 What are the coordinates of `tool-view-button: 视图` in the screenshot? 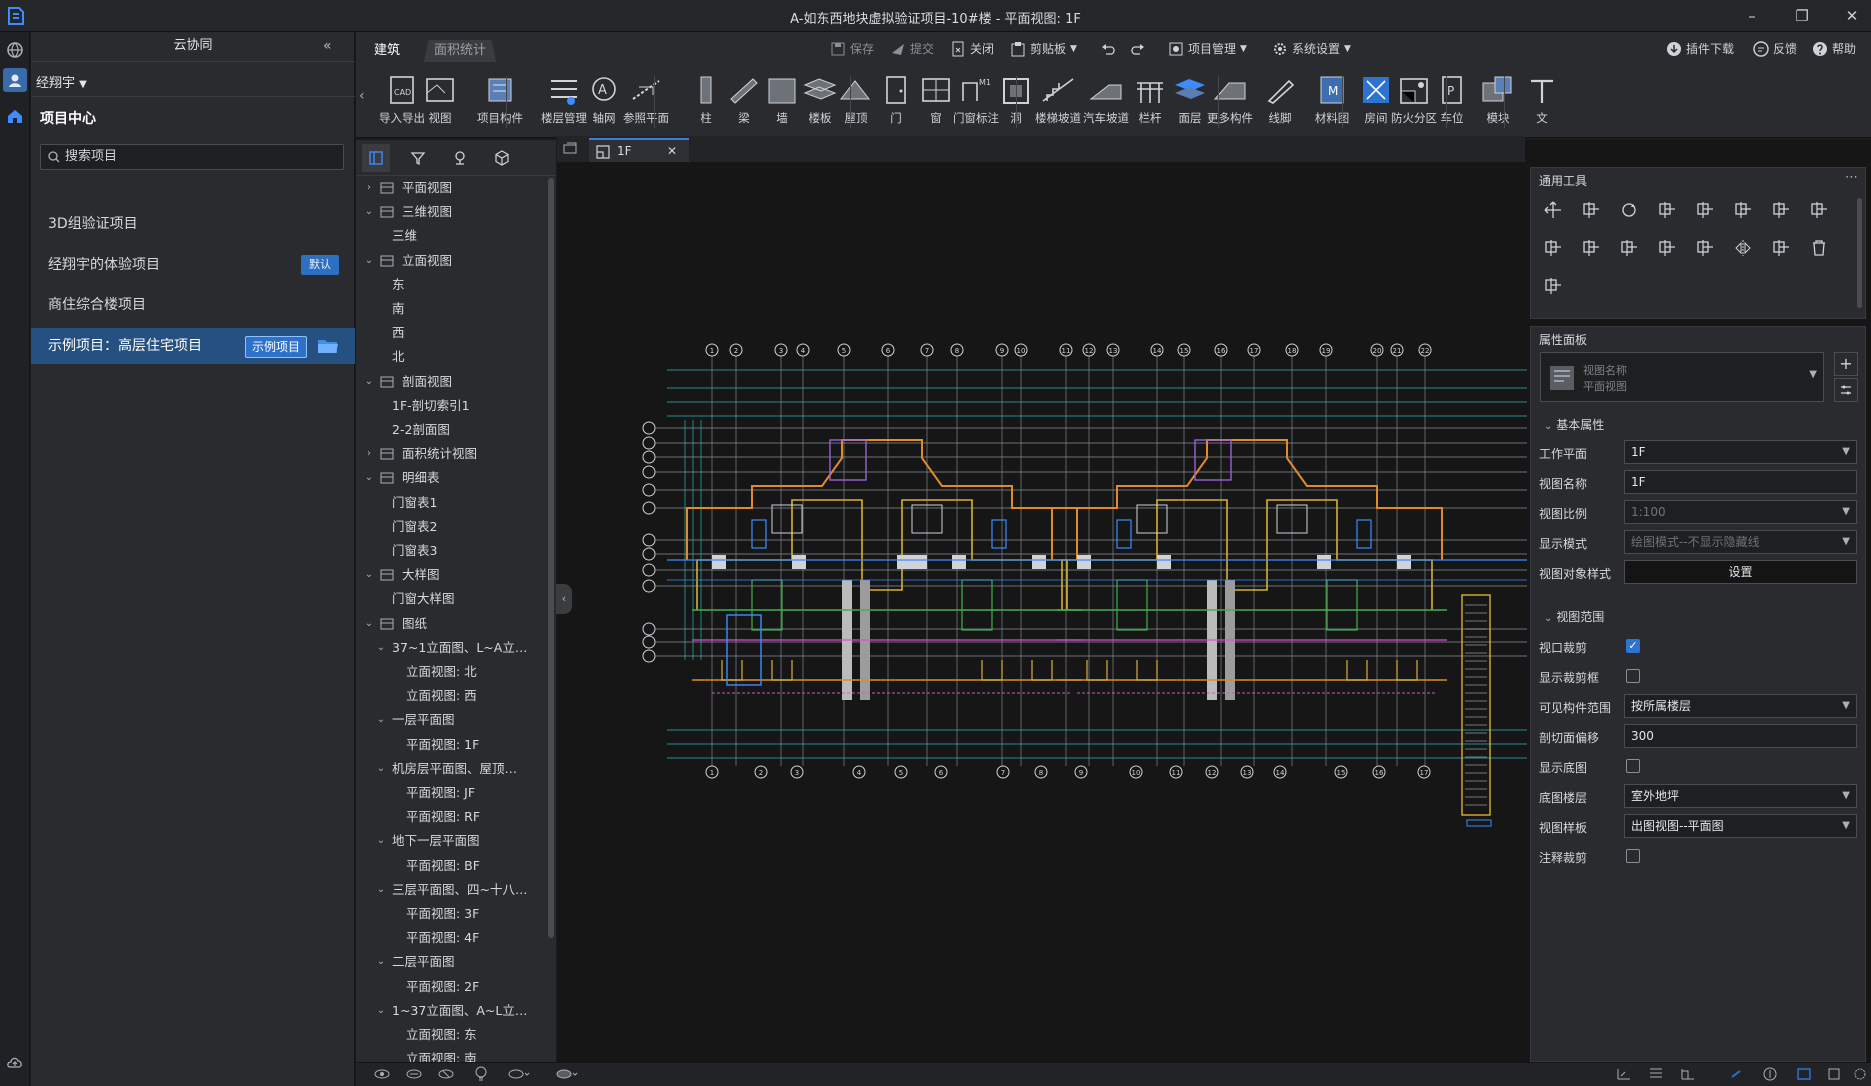 It's located at (440, 102).